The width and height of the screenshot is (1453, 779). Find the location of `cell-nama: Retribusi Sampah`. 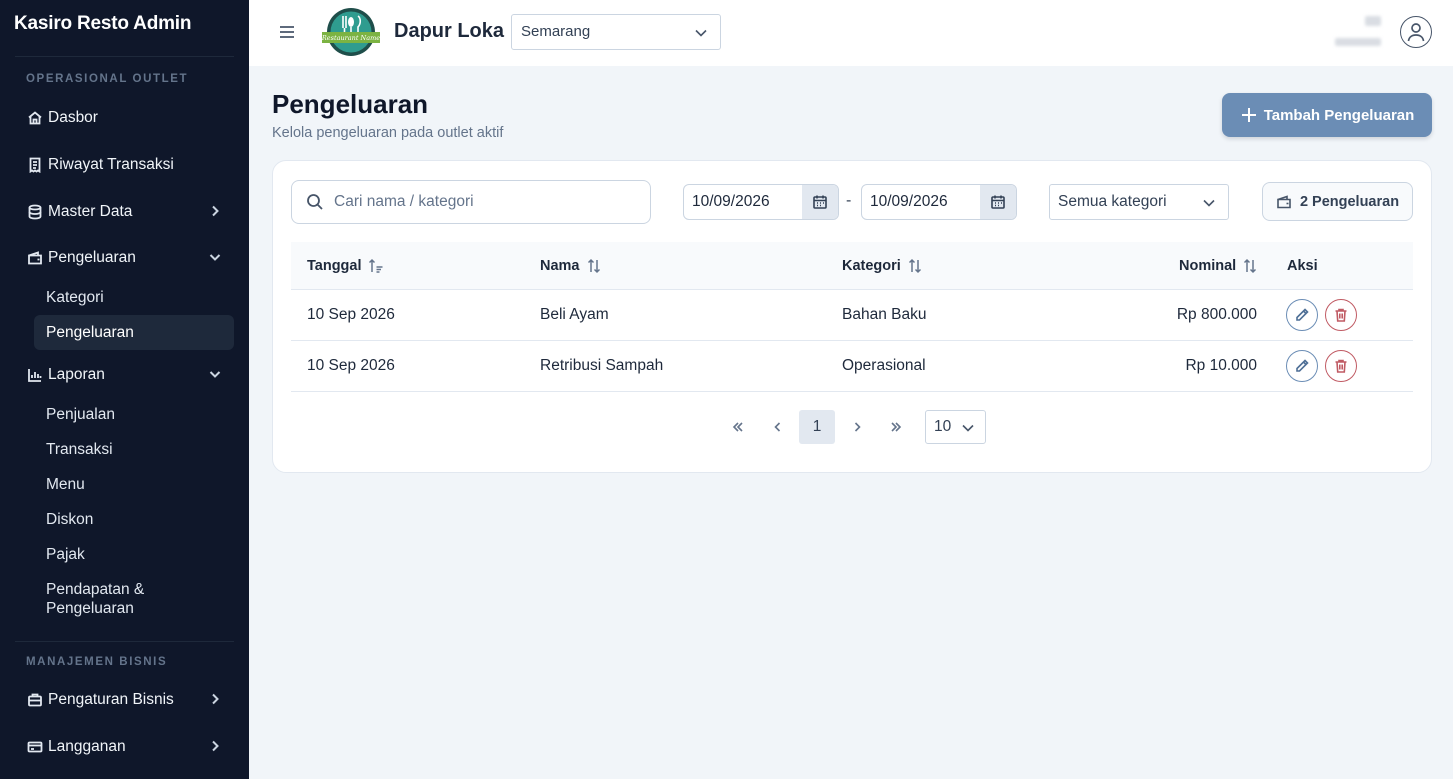

cell-nama: Retribusi Sampah is located at coordinates (602, 365).